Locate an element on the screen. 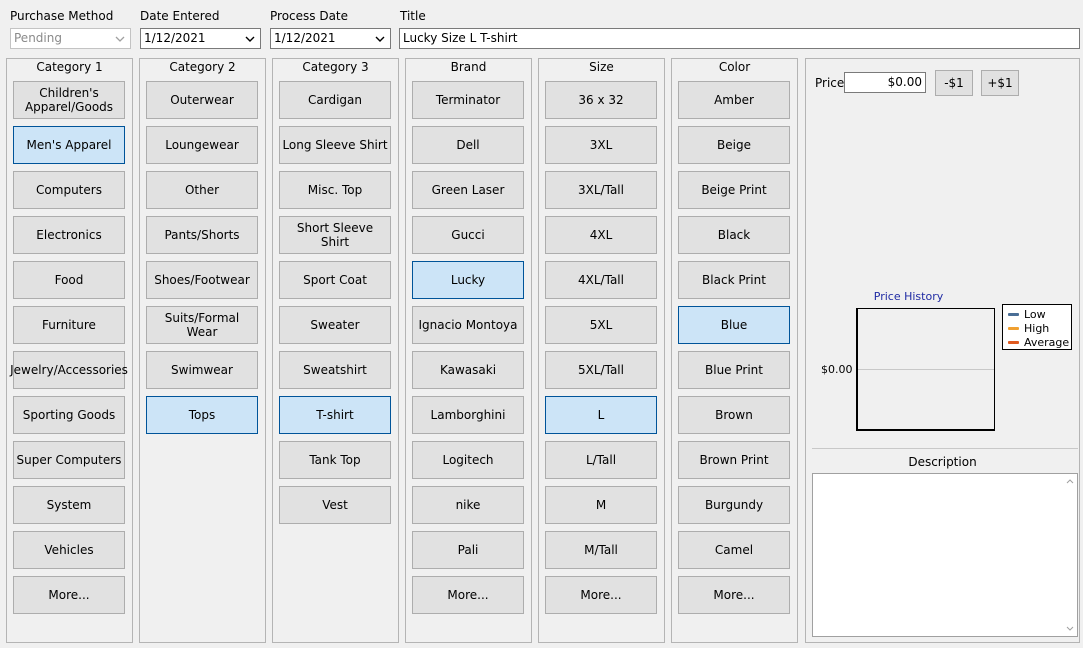 Image resolution: width=1083 pixels, height=648 pixels. option-button: Beige Print is located at coordinates (734, 190).